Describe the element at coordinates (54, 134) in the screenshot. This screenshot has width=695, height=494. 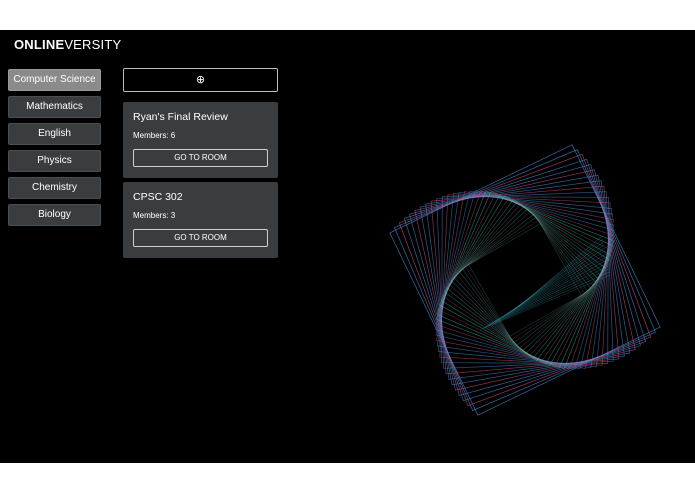
I see `sidebar-item-english: English` at that location.